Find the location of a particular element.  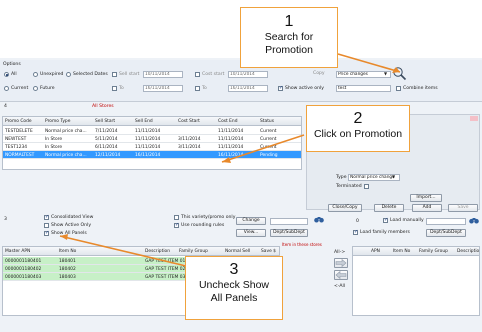

callout-2-text: Click on Promotion is located at coordinates (358, 134).